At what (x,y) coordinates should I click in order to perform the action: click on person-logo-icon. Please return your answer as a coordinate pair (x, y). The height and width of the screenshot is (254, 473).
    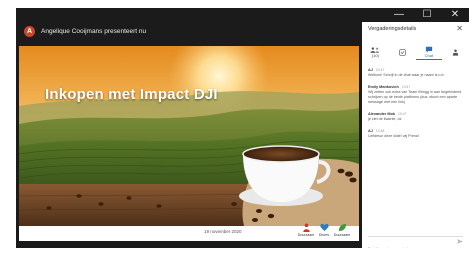
    Looking at the image, I should click on (306, 227).